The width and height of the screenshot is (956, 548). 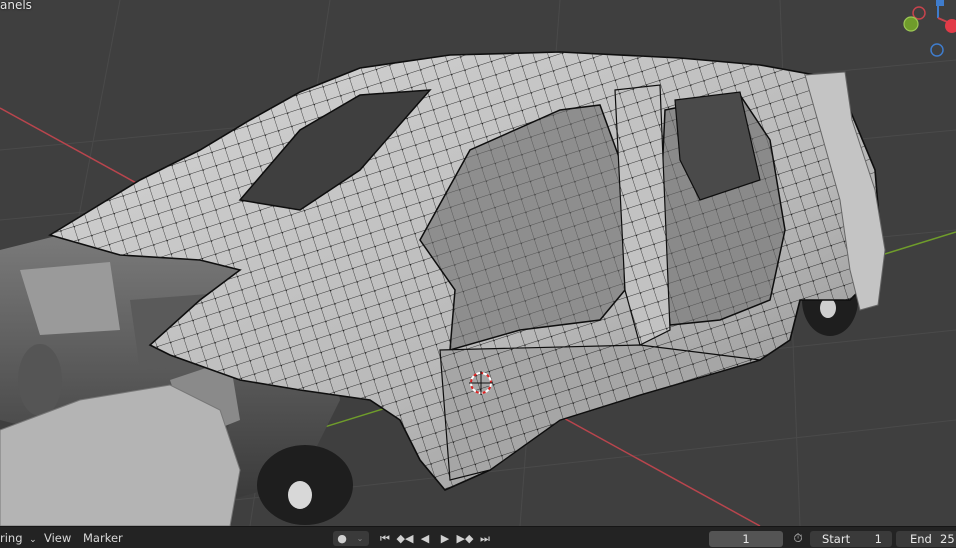 I want to click on start-frame-field: Start 1, so click(x=851, y=539).